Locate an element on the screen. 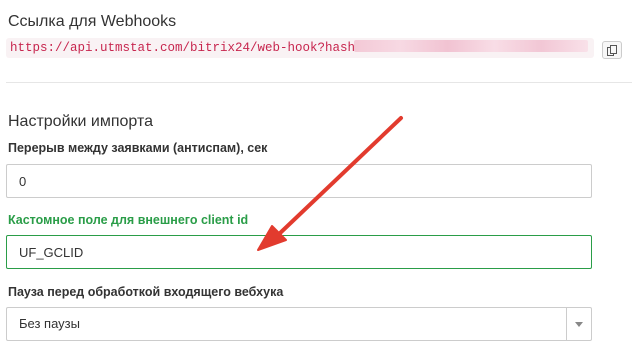 This screenshot has width=640, height=352. select-toggle is located at coordinates (578, 324).